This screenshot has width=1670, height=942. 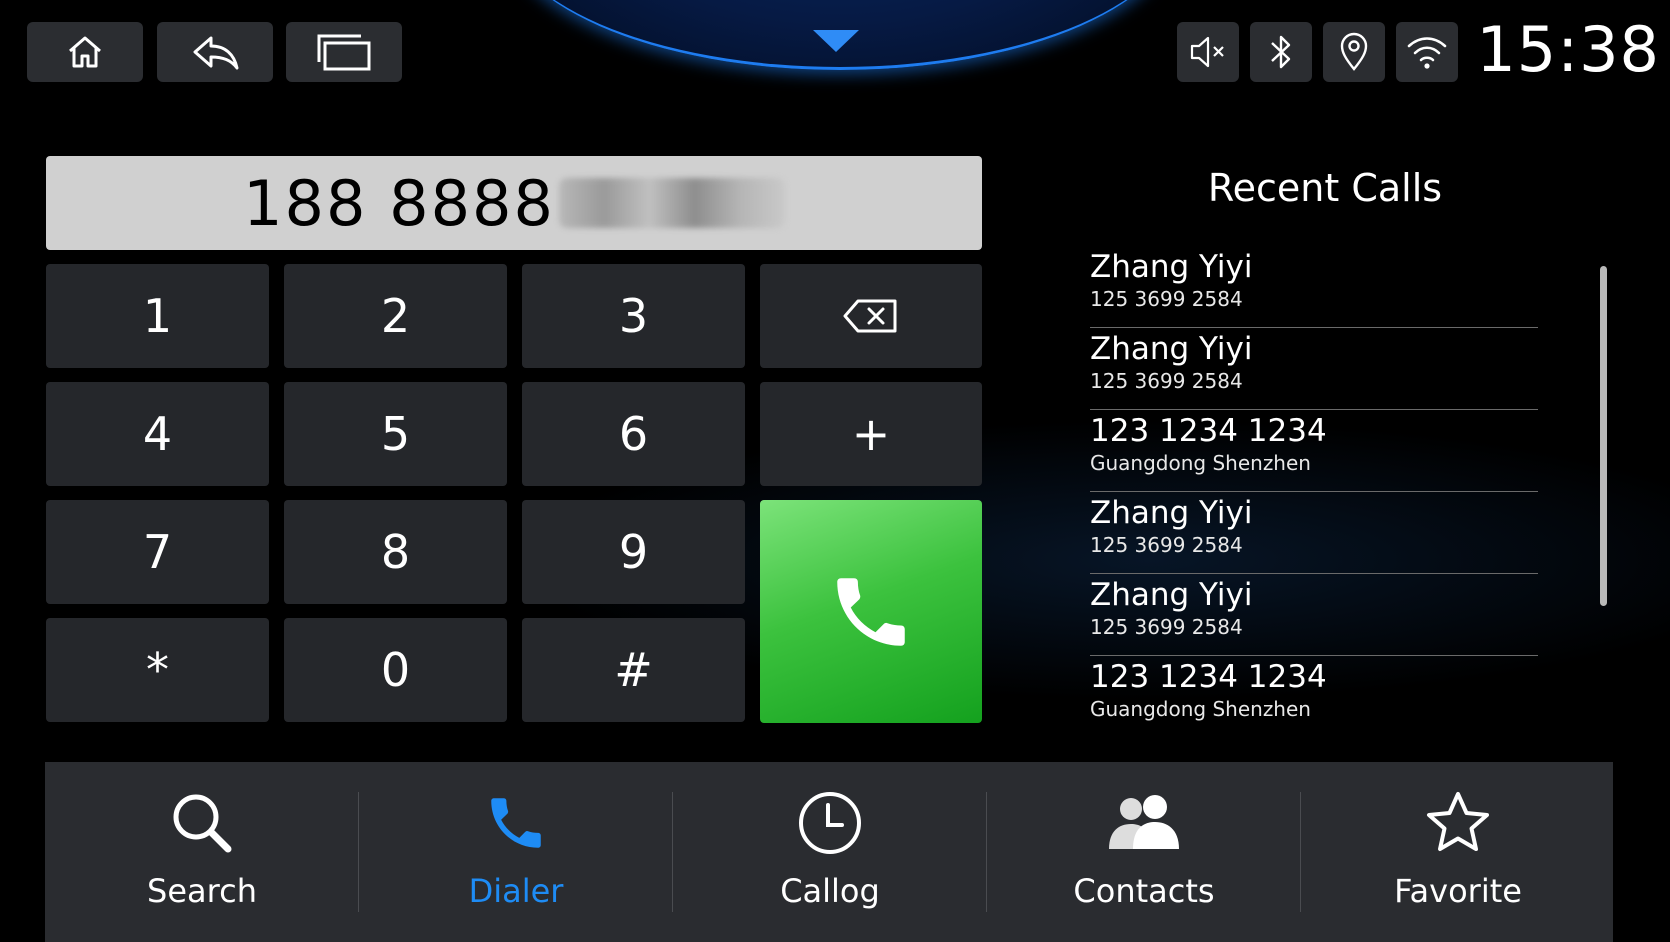 What do you see at coordinates (516, 891) in the screenshot?
I see `tab-label: Dialer` at bounding box center [516, 891].